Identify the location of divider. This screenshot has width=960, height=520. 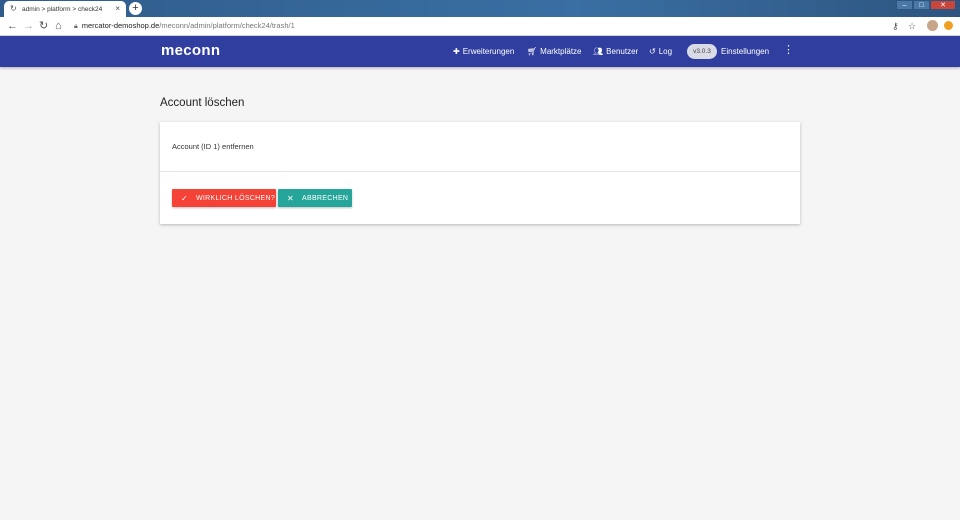
(480, 171).